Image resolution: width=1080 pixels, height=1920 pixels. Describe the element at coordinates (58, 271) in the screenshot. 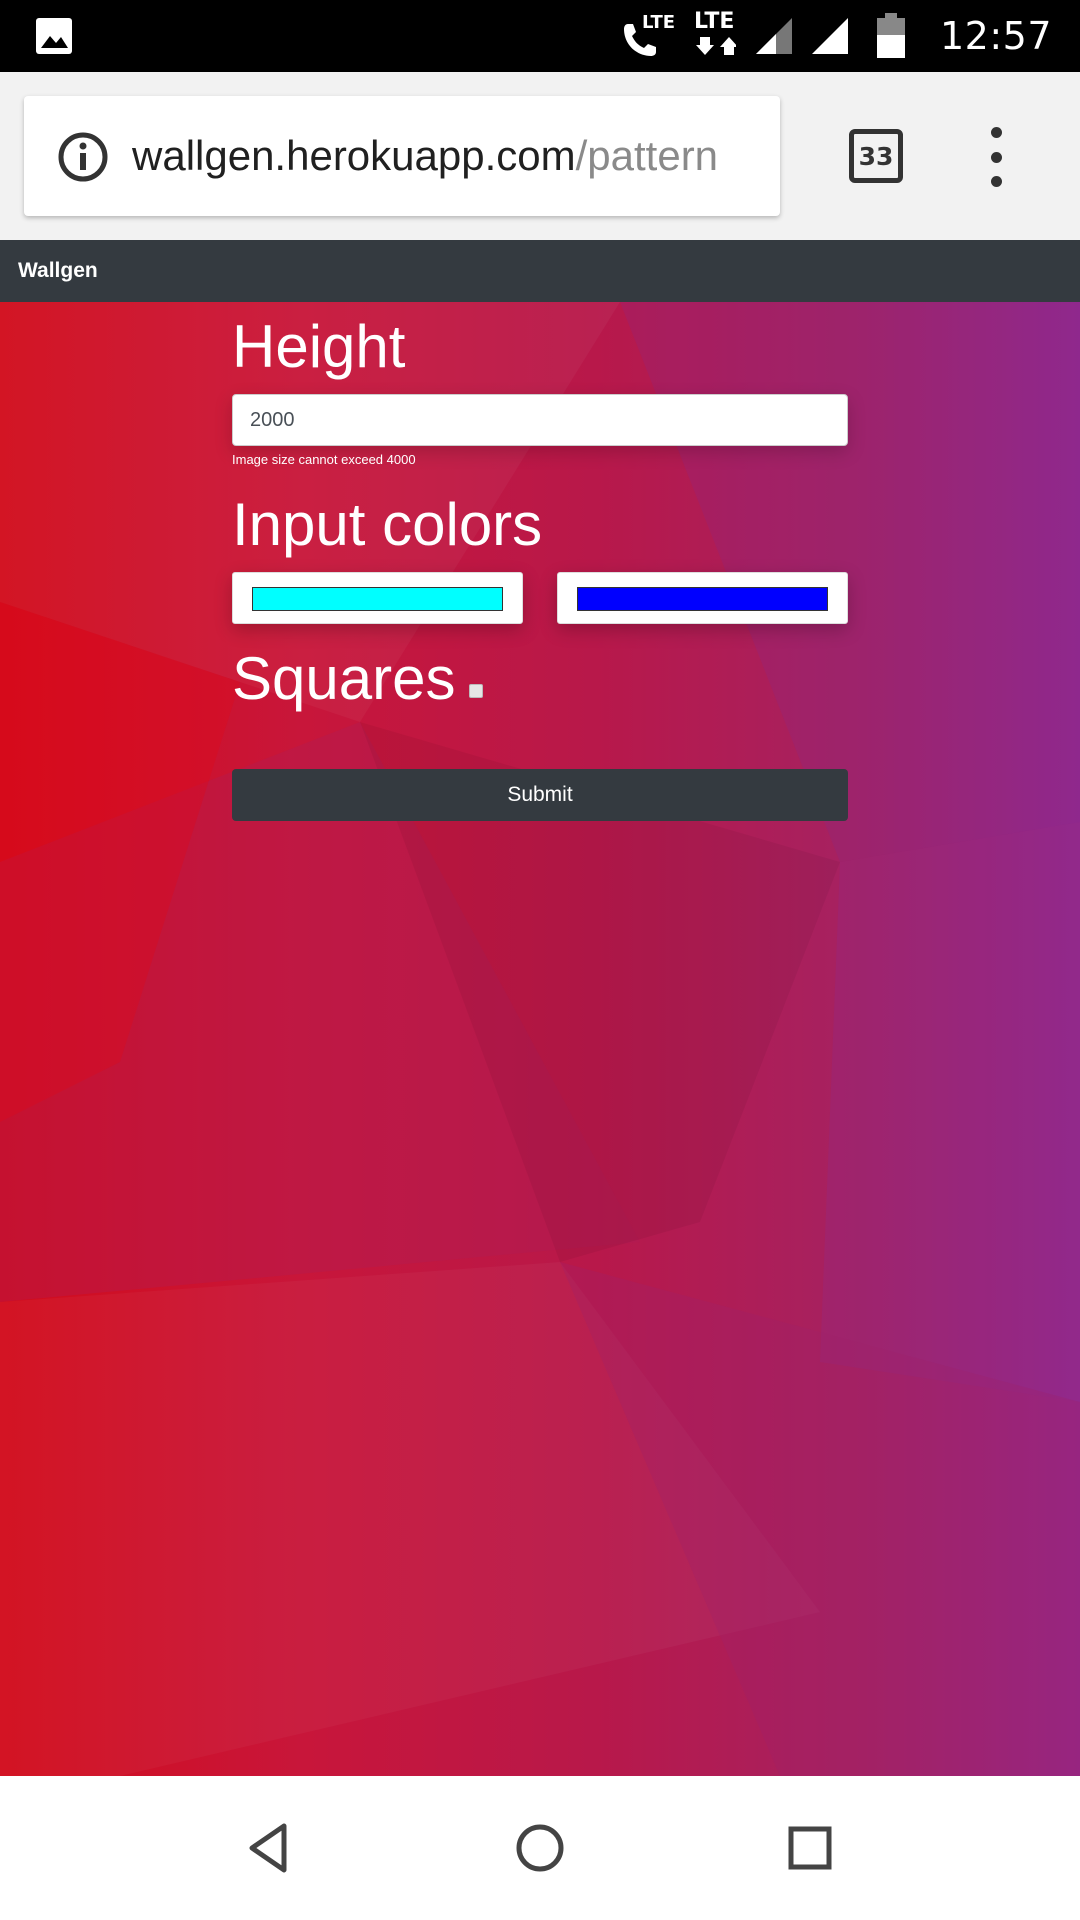

I see `brand-link: Wallgen` at that location.